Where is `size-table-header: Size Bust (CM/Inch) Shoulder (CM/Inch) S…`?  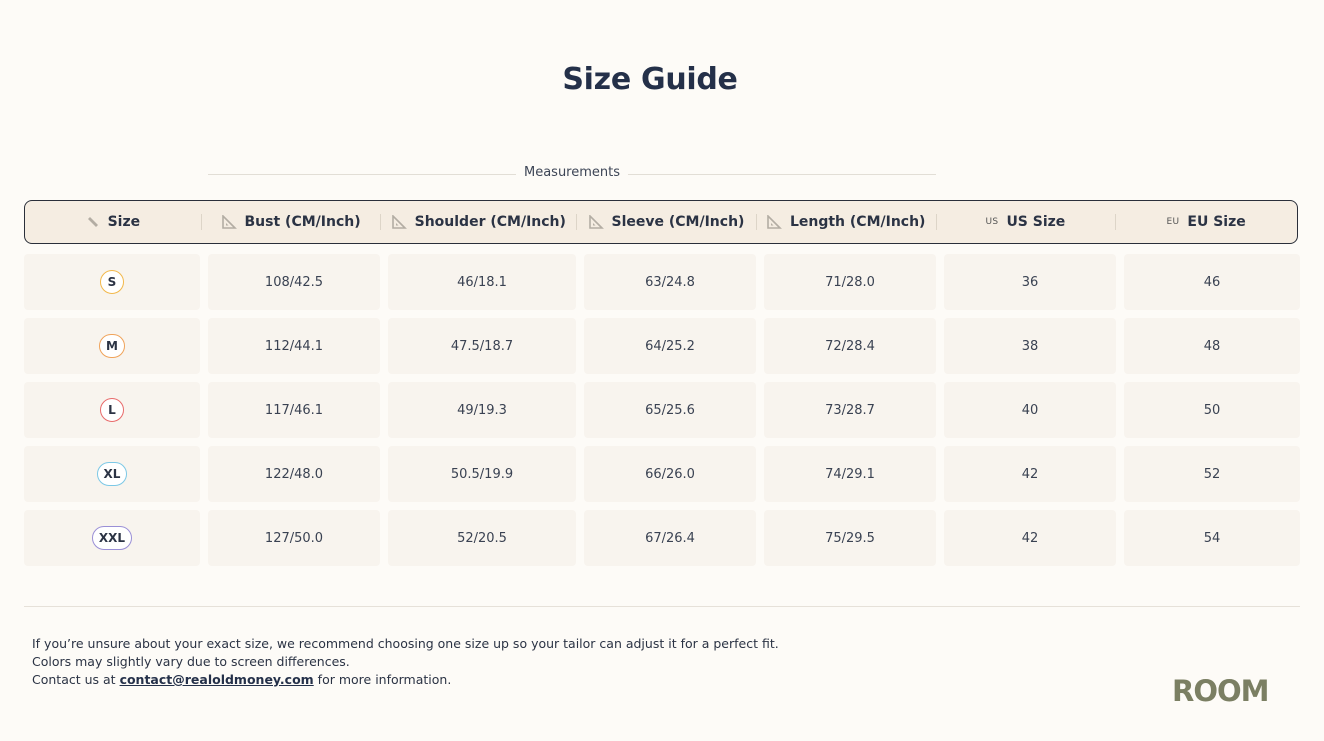 size-table-header: Size Bust (CM/Inch) Shoulder (CM/Inch) S… is located at coordinates (661, 222).